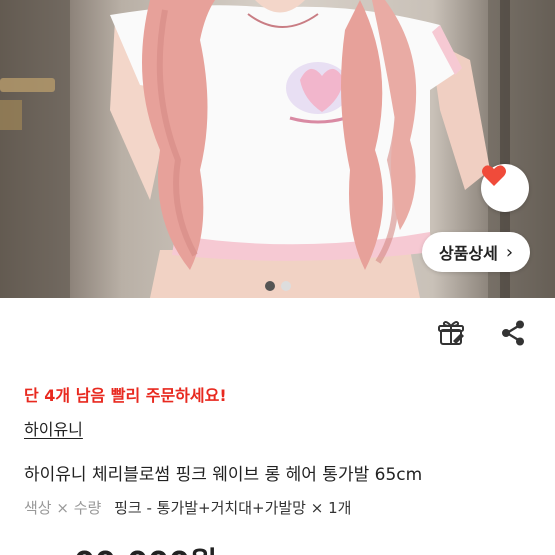 The height and width of the screenshot is (555, 555). What do you see at coordinates (125, 395) in the screenshot?
I see `stock-urgency-notice: 단 4개 남음 빨리 주문하세요!` at bounding box center [125, 395].